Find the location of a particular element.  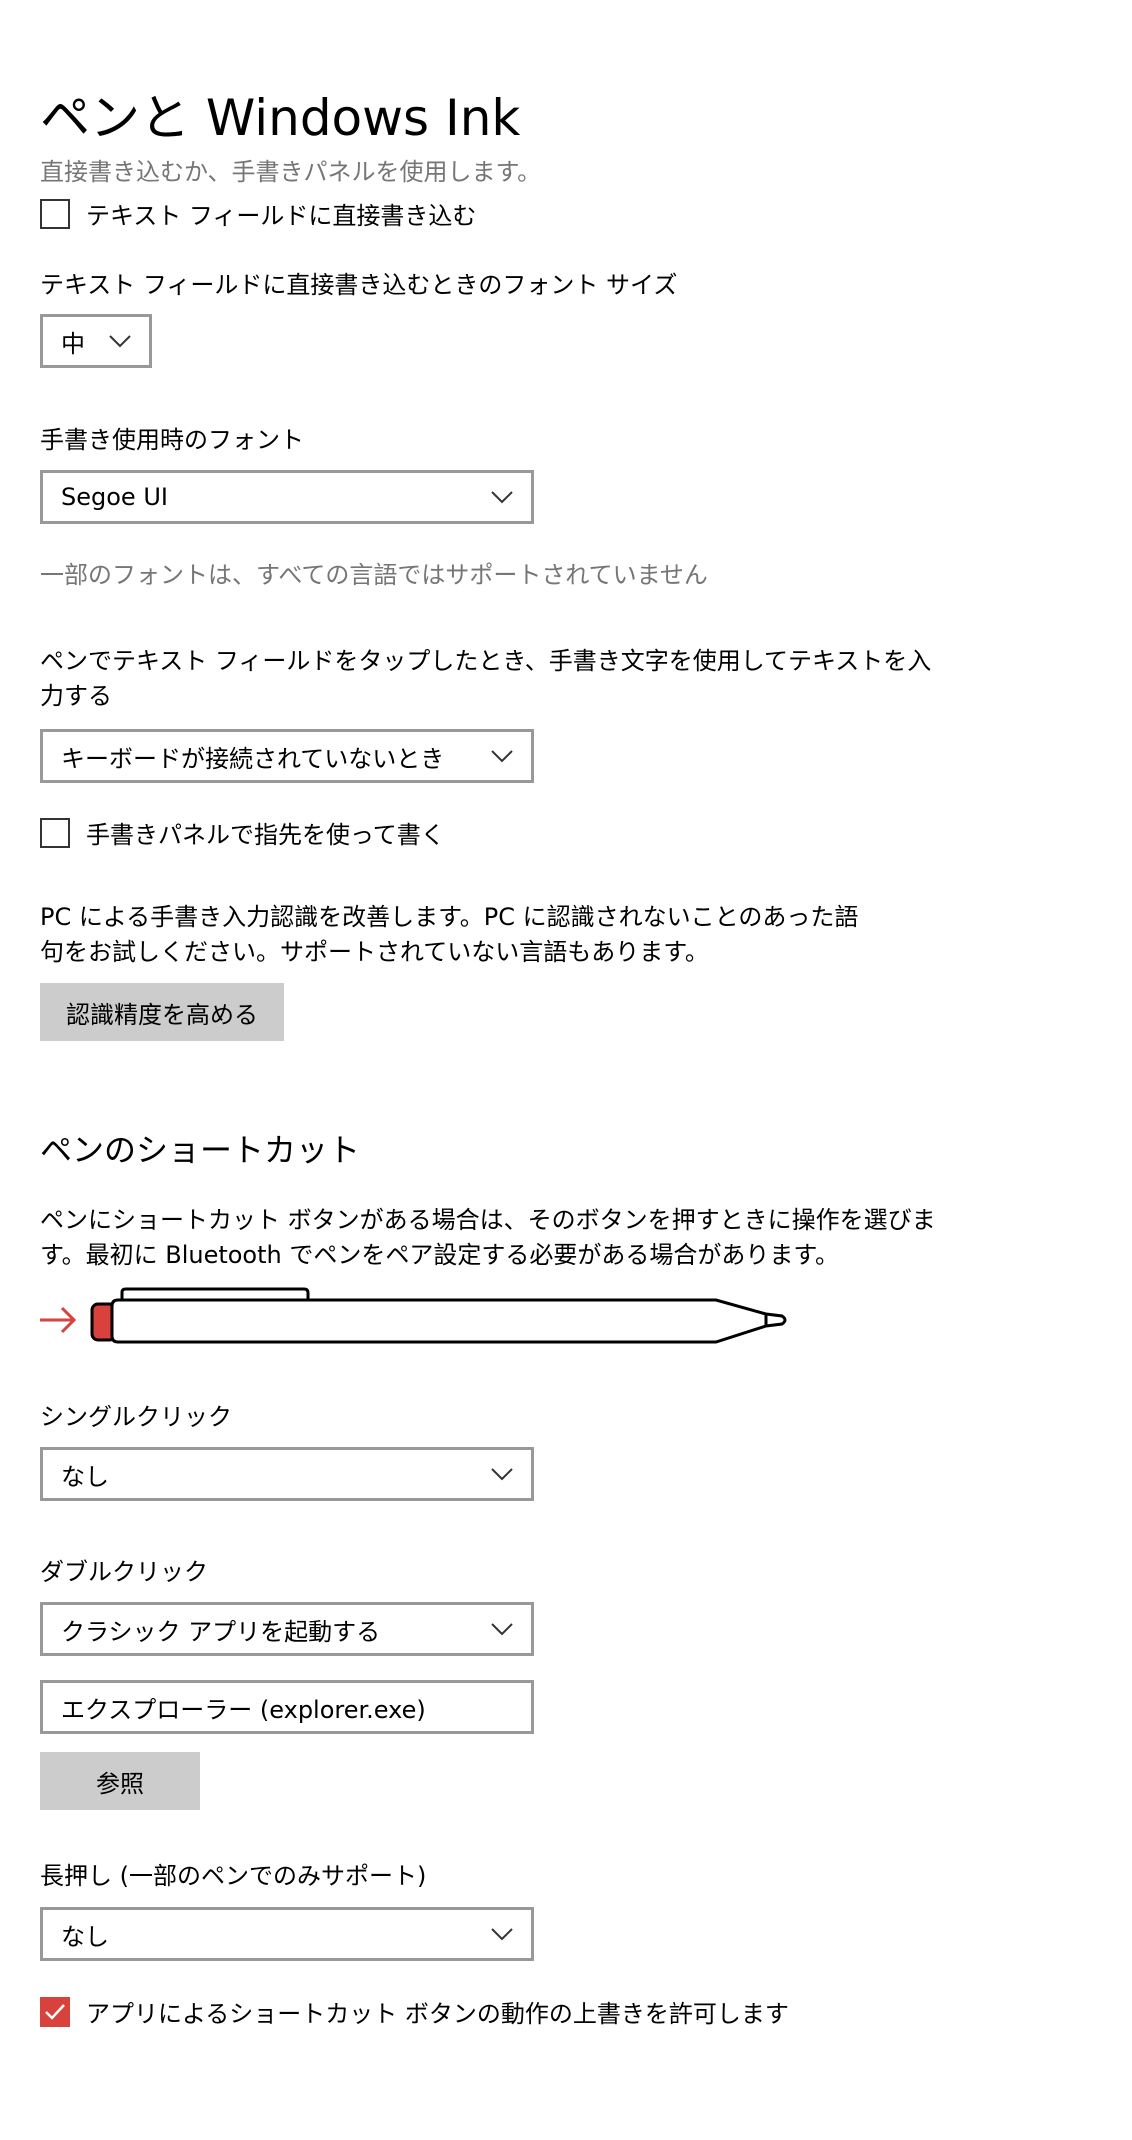

font-size-label: テキスト フィールドに直接書き込むときのフォント サイズ is located at coordinates (359, 285).